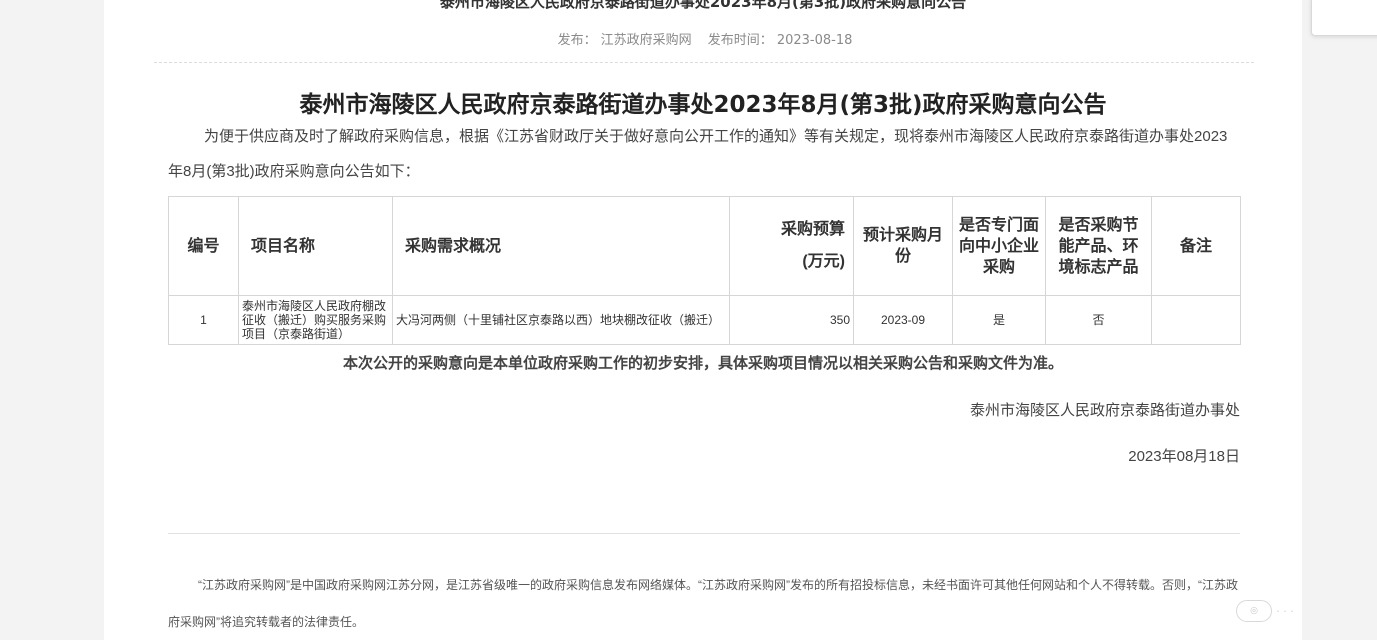 Image resolution: width=1377 pixels, height=640 pixels. Describe the element at coordinates (646, 40) in the screenshot. I see `publisher: 江苏政府采购网` at that location.